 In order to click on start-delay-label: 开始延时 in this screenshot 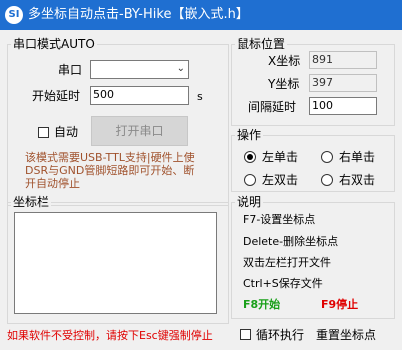, I will do `click(56, 96)`.